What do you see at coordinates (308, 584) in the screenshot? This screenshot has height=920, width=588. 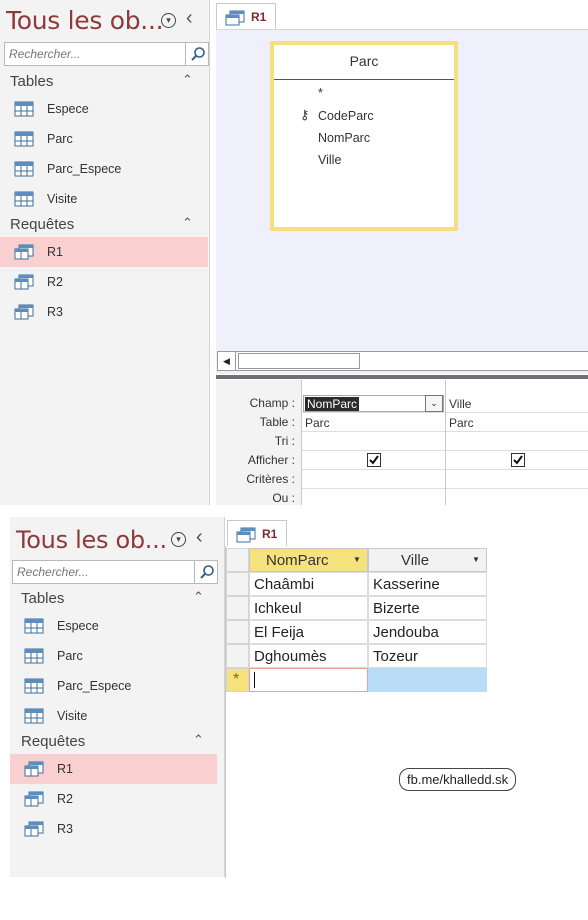 I see `cell-nomparc: Chaâmbi` at bounding box center [308, 584].